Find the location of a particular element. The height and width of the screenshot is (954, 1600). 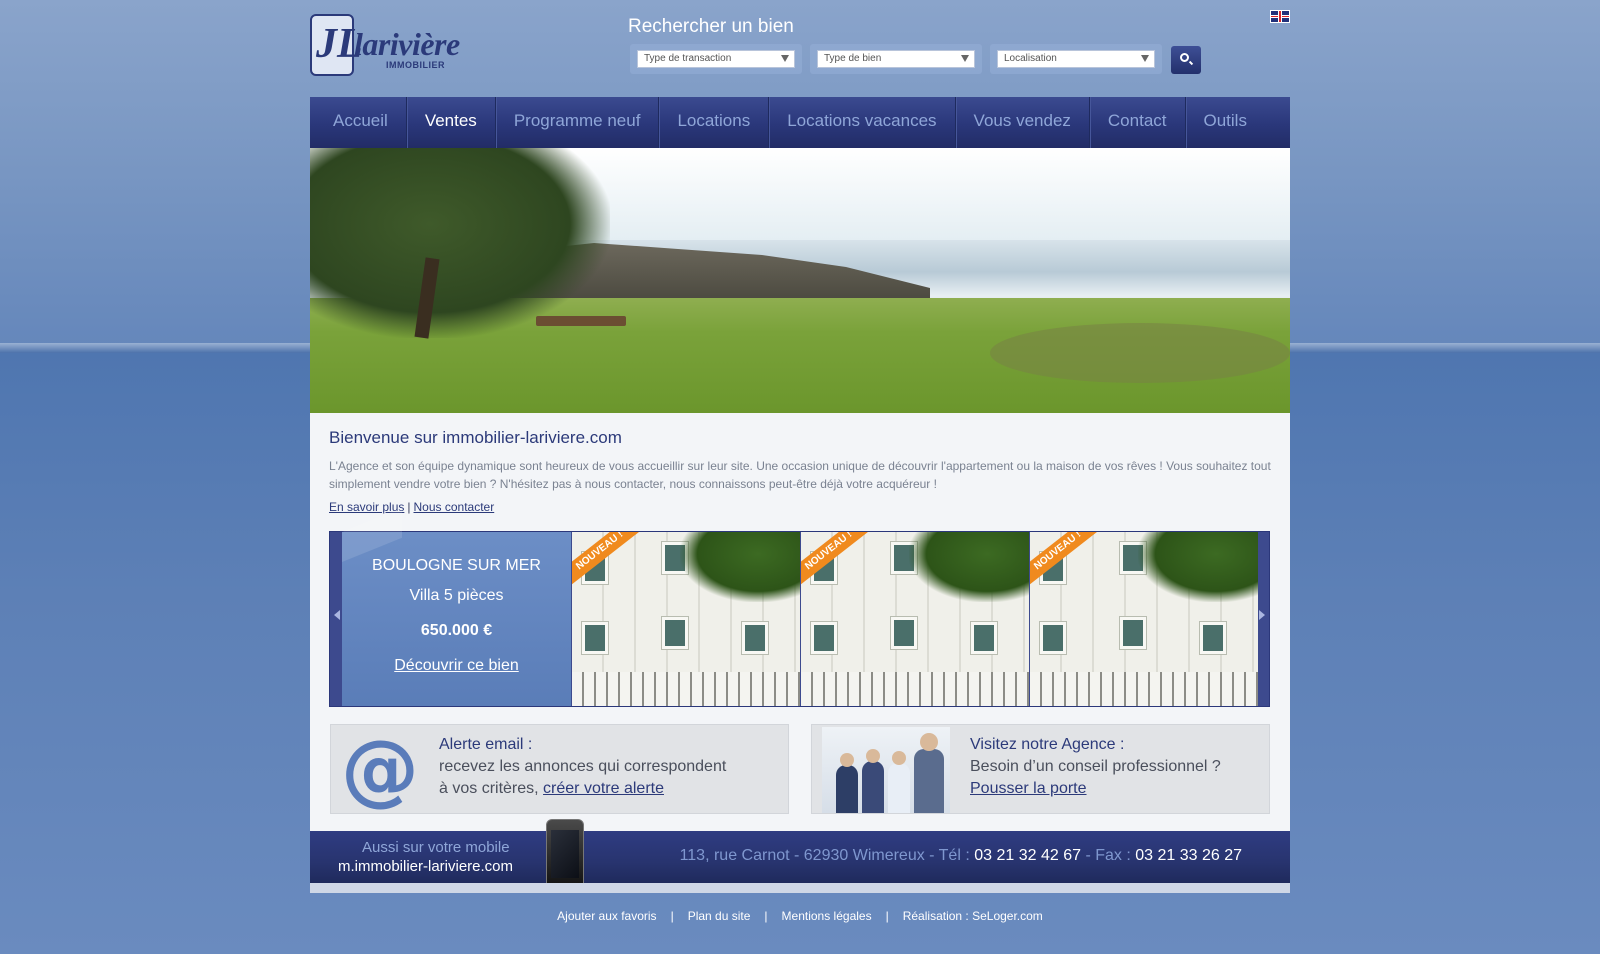

property-type-select-box: Type de bien is located at coordinates (896, 59).